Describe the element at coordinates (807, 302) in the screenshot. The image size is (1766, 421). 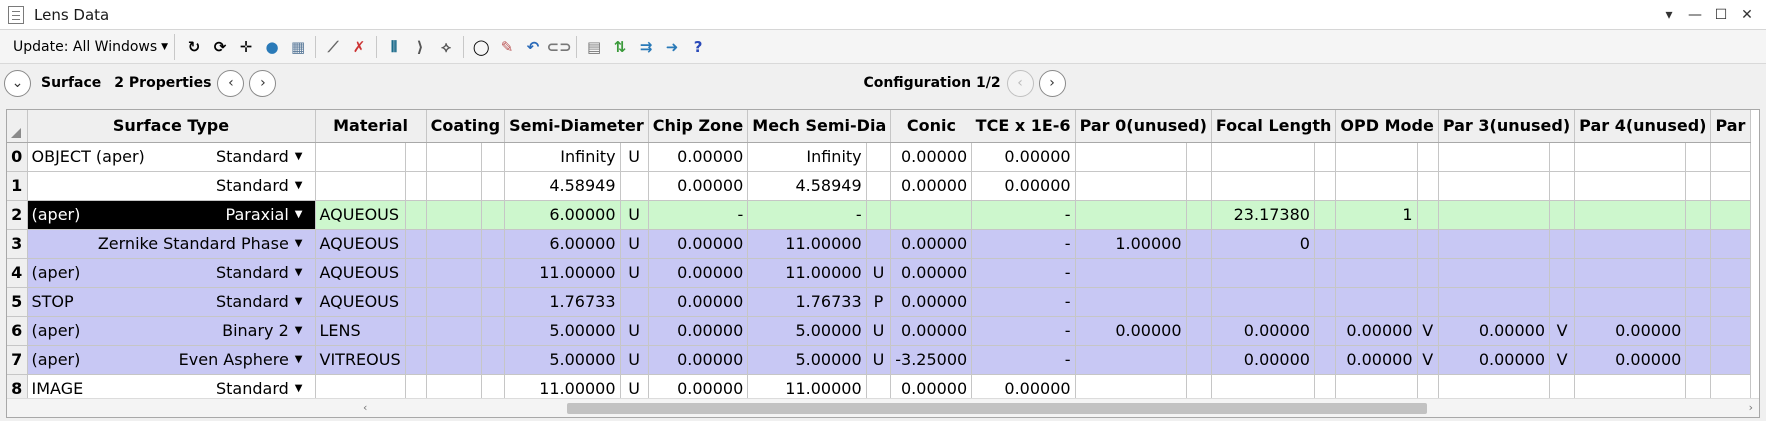
I see `cell-mech: 1.76733` at that location.